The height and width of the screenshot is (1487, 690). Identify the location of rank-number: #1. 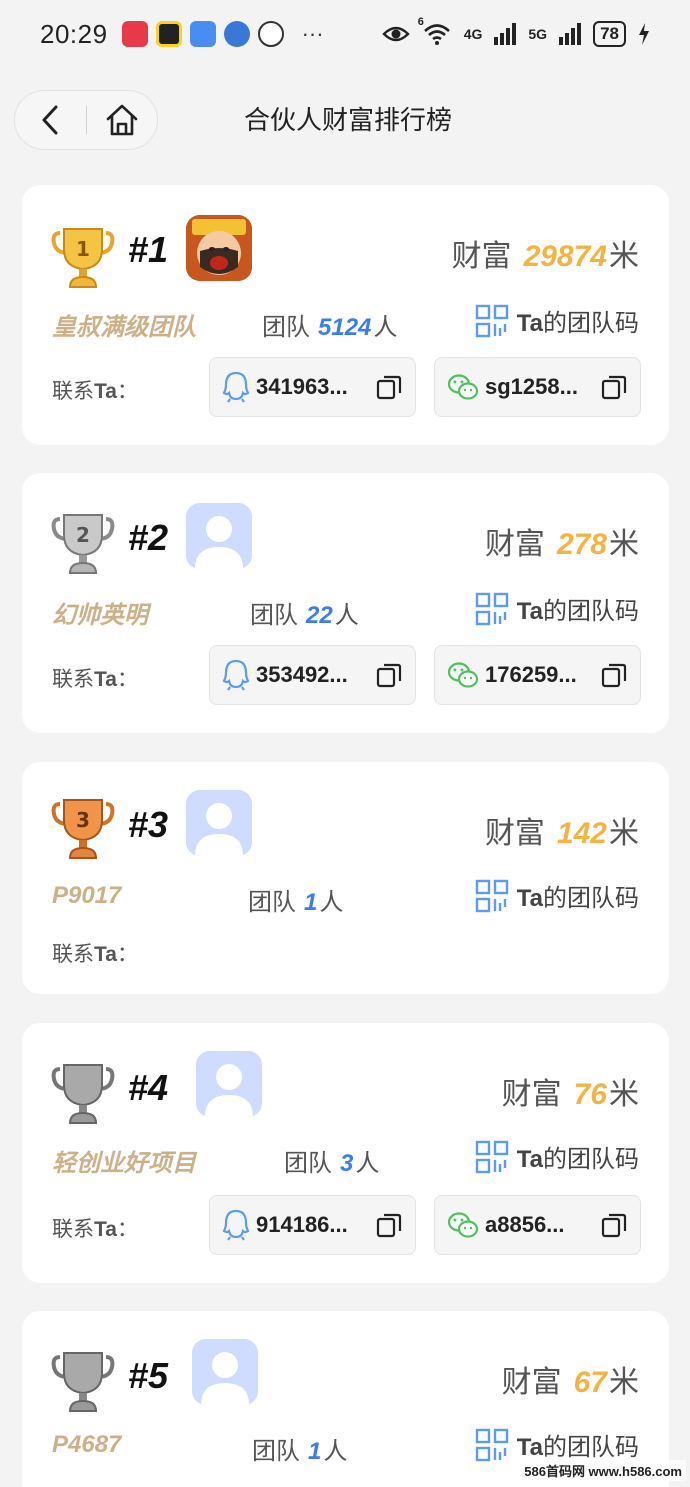
(148, 249).